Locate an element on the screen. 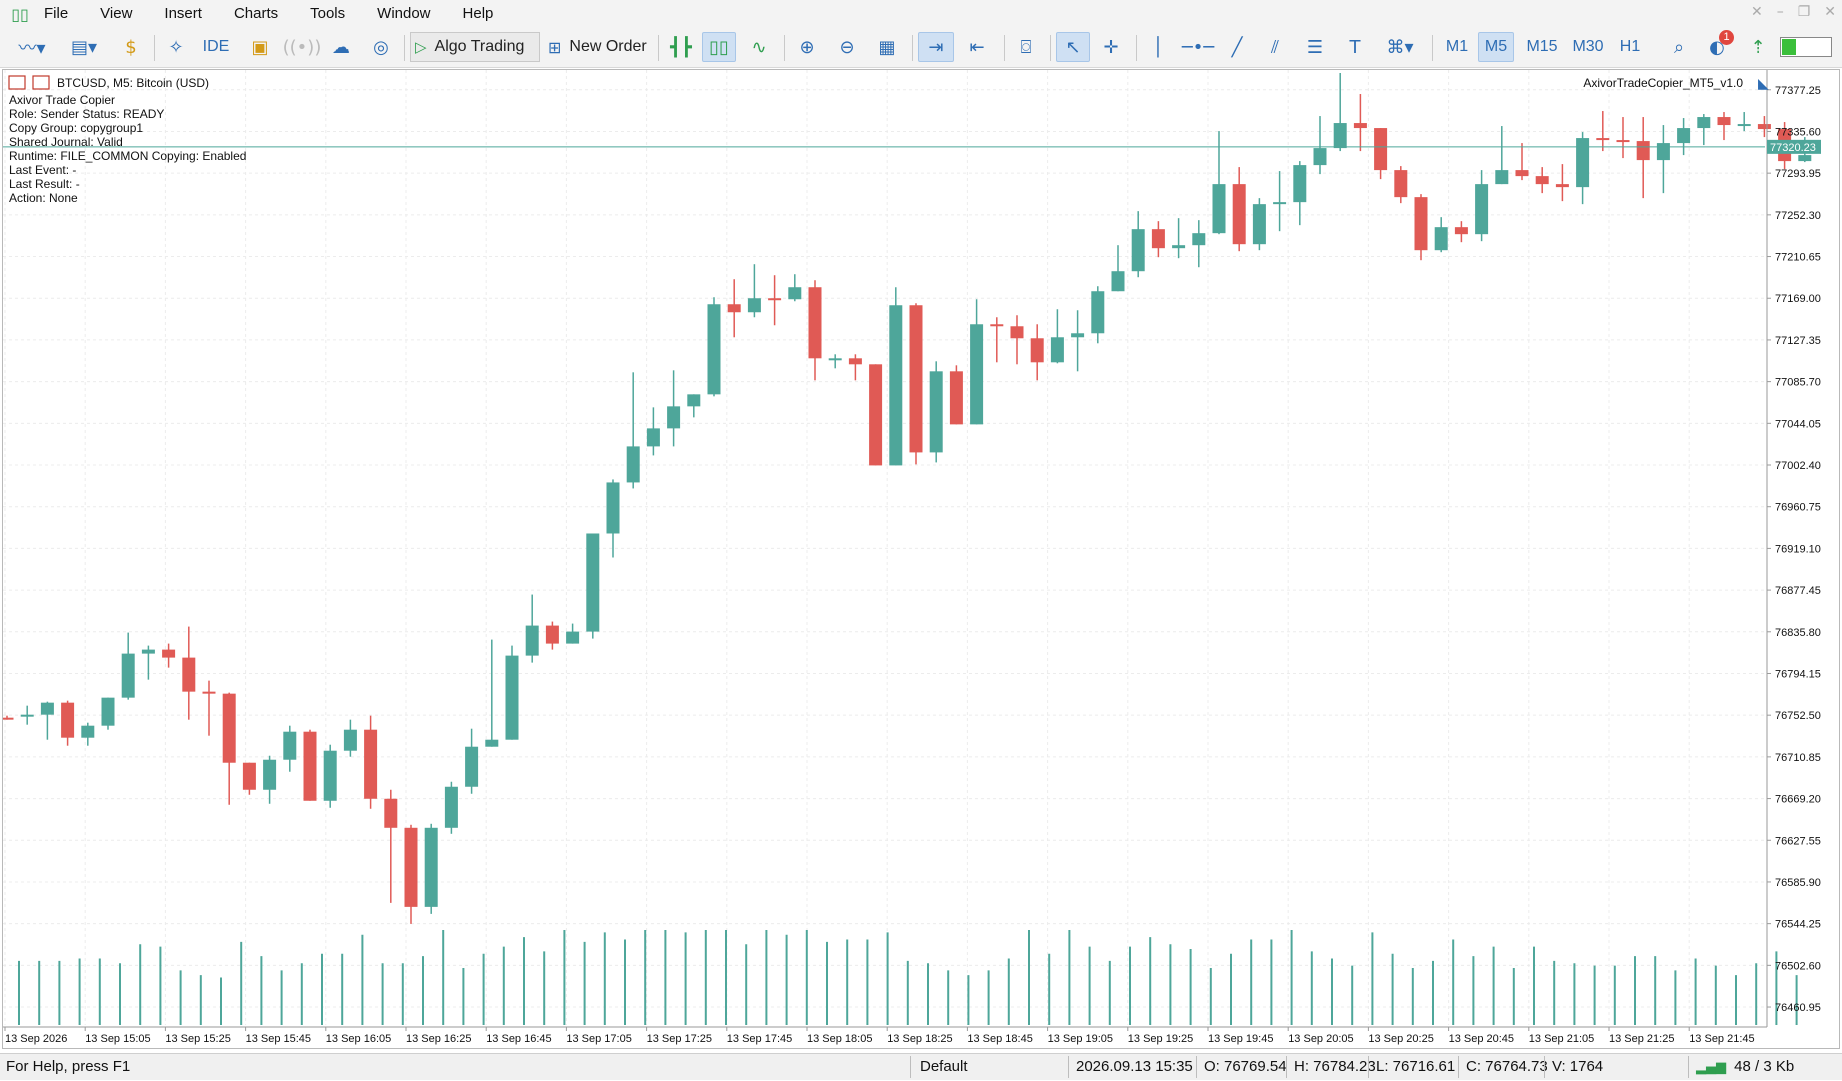 The width and height of the screenshot is (1842, 1081). timeframe-m30: M30 is located at coordinates (1588, 47).